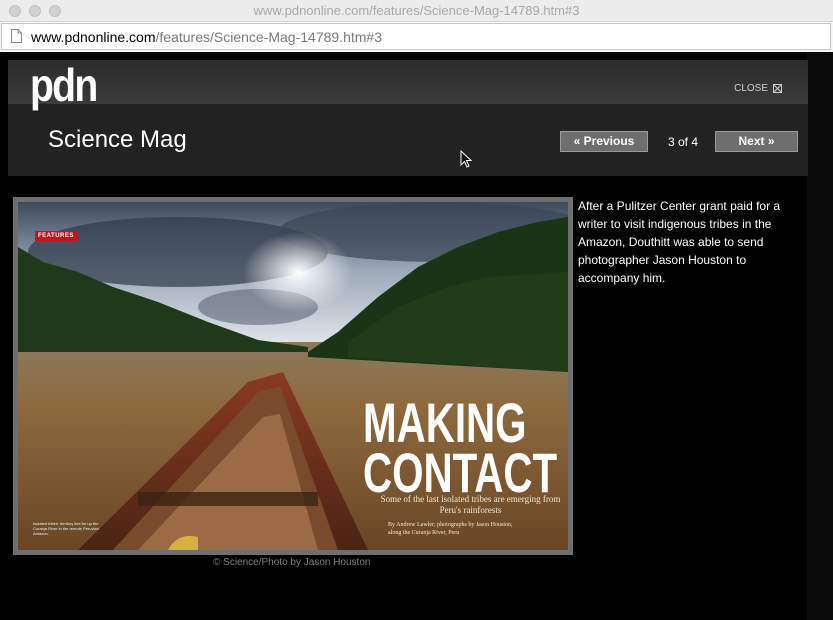 The width and height of the screenshot is (833, 620). Describe the element at coordinates (424, 533) in the screenshot. I see `byline-line-2: along the Curanja River, Peru` at that location.